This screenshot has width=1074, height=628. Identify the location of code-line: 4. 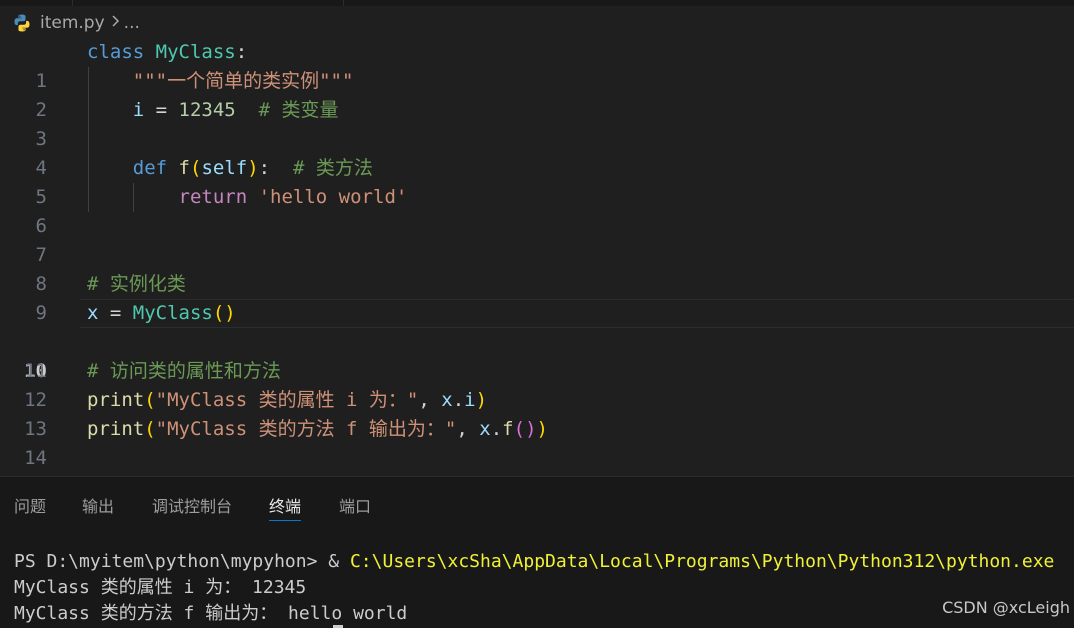
(537, 152).